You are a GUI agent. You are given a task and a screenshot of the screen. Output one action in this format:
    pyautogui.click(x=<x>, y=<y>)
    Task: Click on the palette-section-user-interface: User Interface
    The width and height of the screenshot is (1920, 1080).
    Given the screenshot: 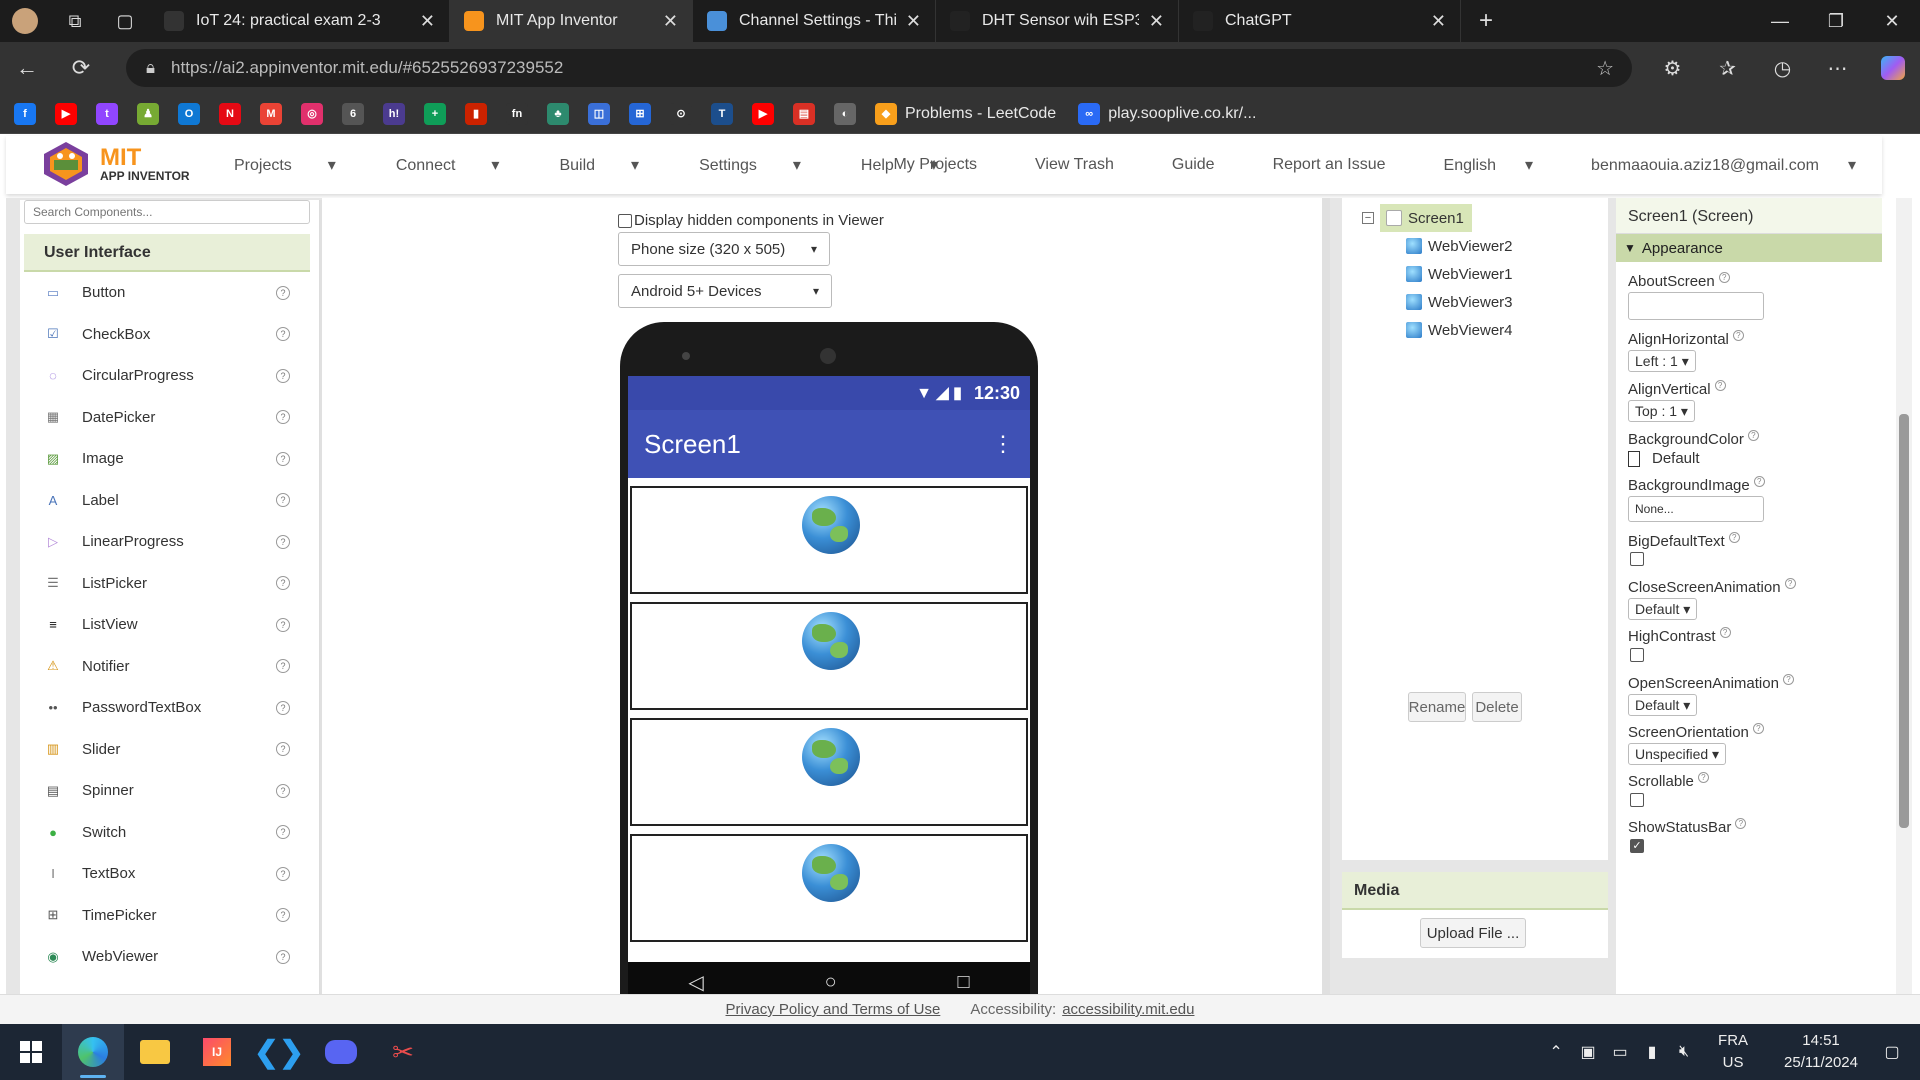 What is the action you would take?
    pyautogui.click(x=167, y=253)
    